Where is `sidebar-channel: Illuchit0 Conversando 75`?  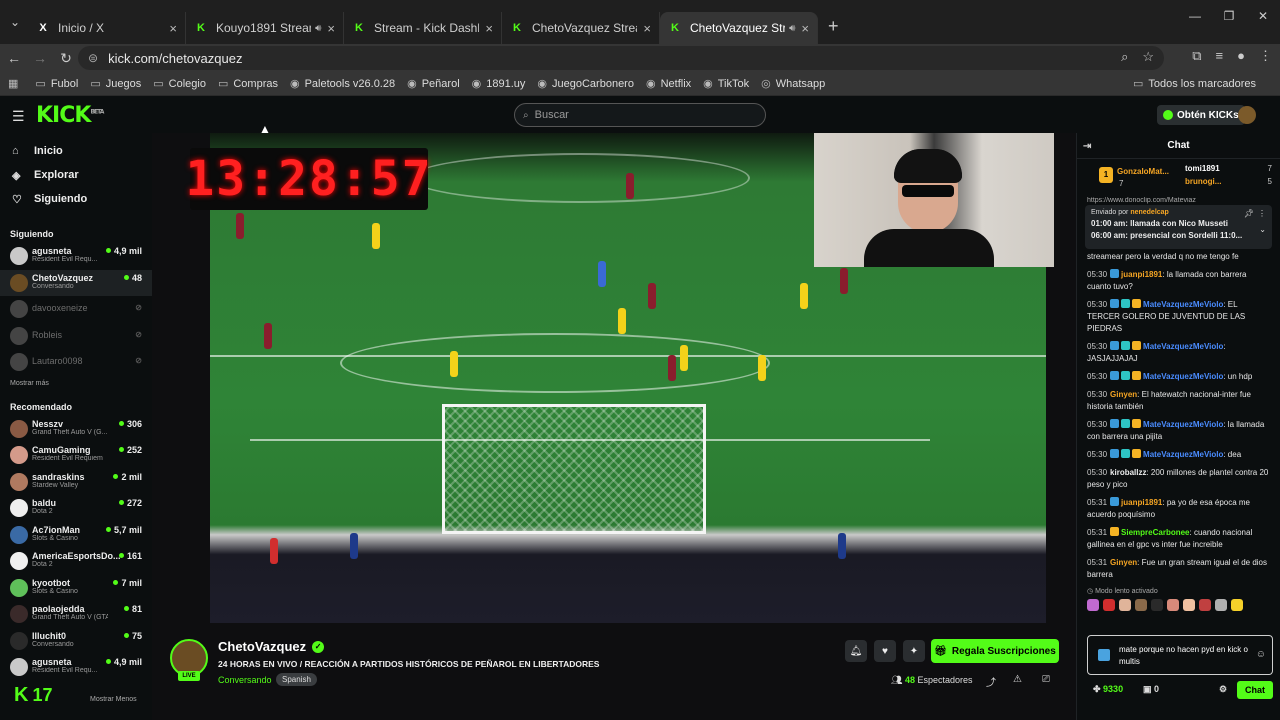
sidebar-channel: Illuchit0 Conversando 75 is located at coordinates (76, 641).